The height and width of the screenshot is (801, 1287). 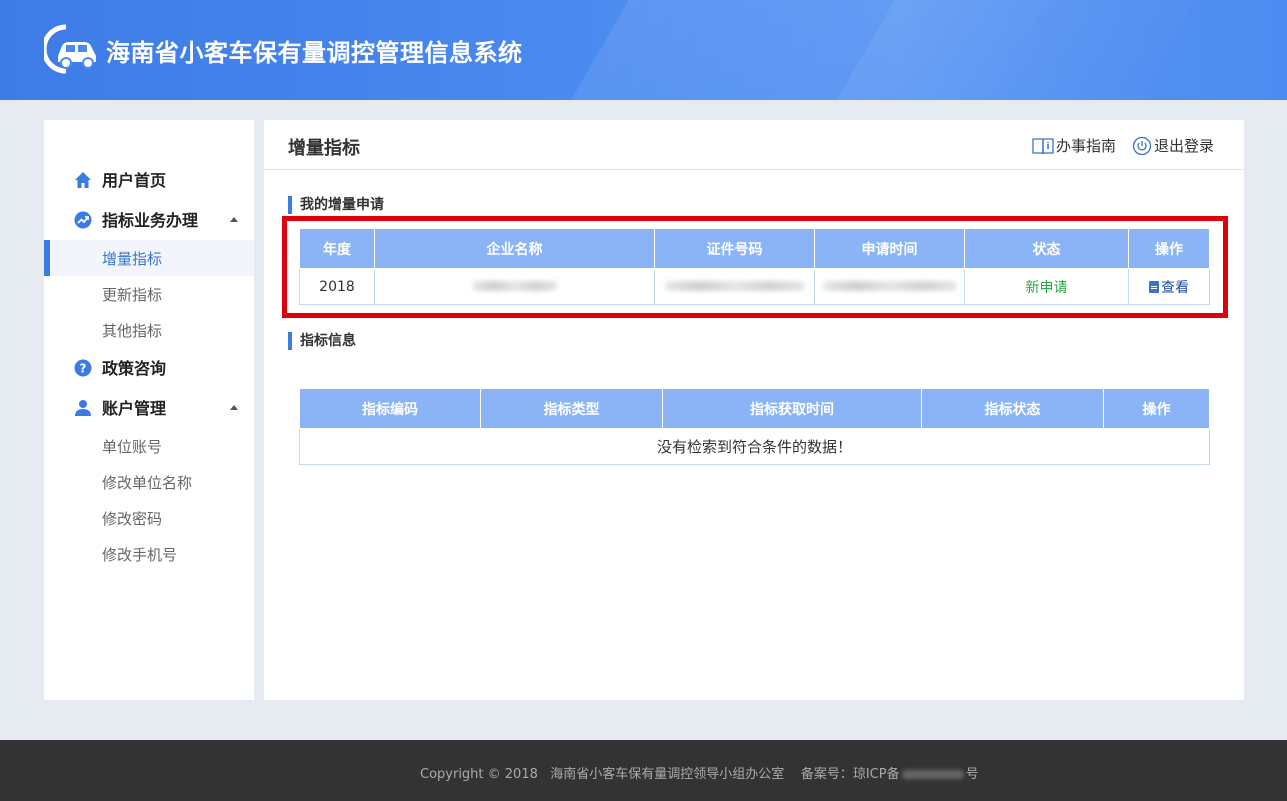 What do you see at coordinates (755, 267) in the screenshot?
I see `highlight-annotation` at bounding box center [755, 267].